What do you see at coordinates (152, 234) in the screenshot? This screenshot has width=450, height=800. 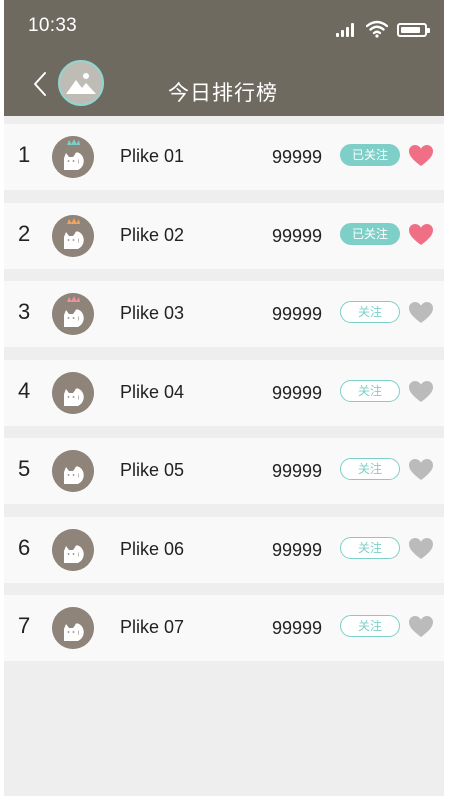 I see `user-name: Plike 02` at bounding box center [152, 234].